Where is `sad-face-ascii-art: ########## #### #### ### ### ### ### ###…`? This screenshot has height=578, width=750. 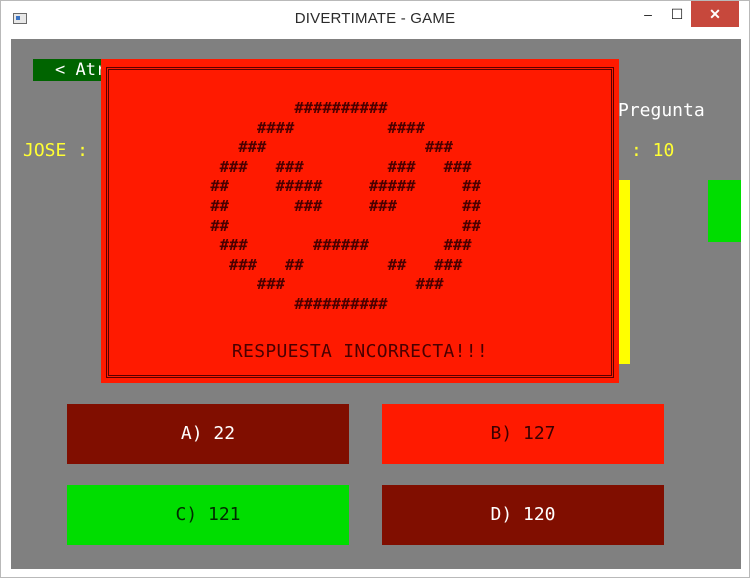 sad-face-ascii-art: ########## #### #### ### ### ### ### ###… is located at coordinates (345, 206).